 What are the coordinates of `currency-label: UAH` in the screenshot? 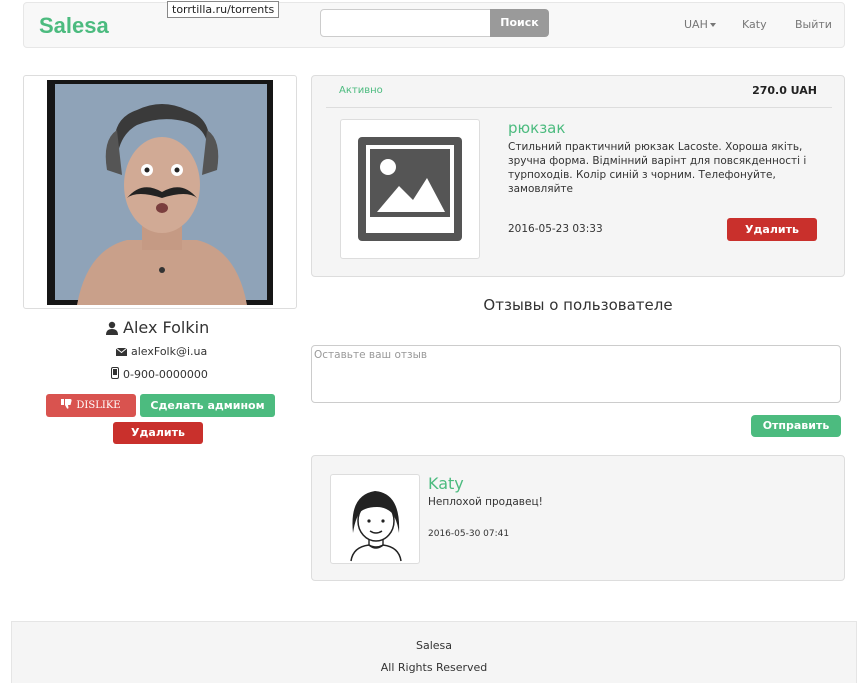 It's located at (696, 24).